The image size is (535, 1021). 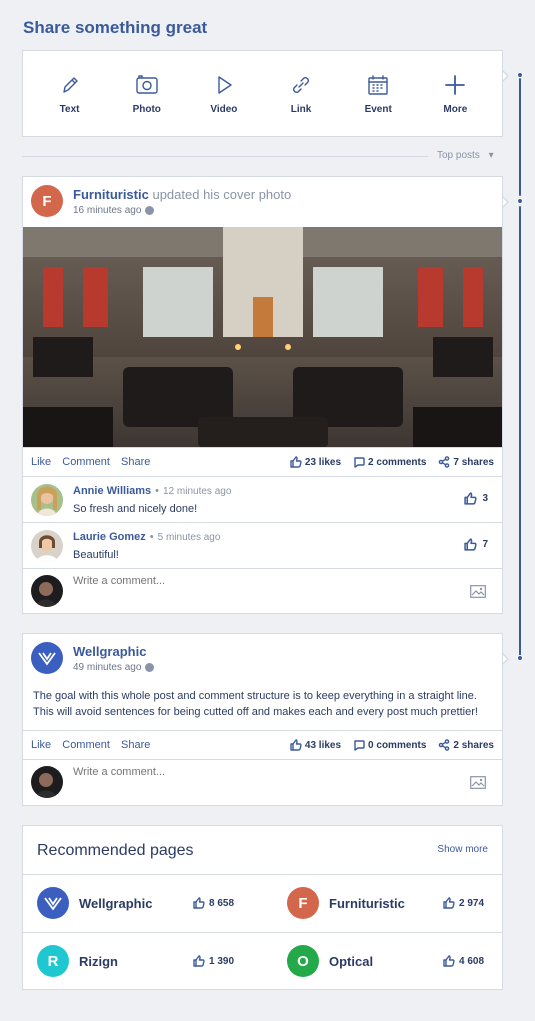 I want to click on sort-dropdown: Top posts ▾, so click(x=465, y=155).